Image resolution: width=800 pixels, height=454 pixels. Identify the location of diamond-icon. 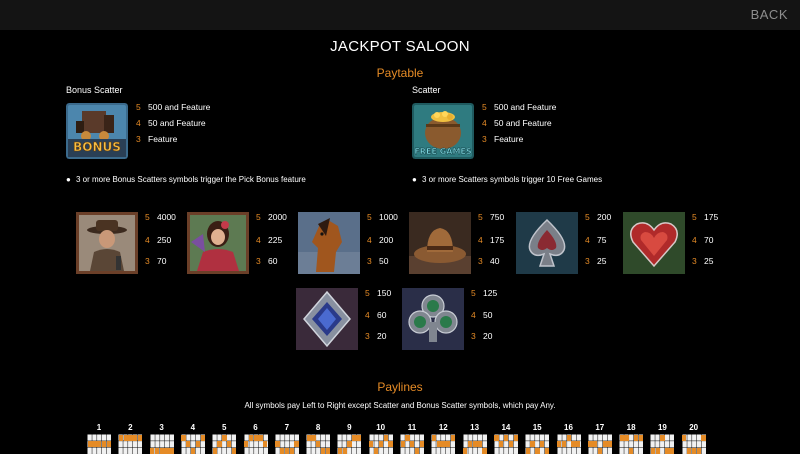
(327, 319).